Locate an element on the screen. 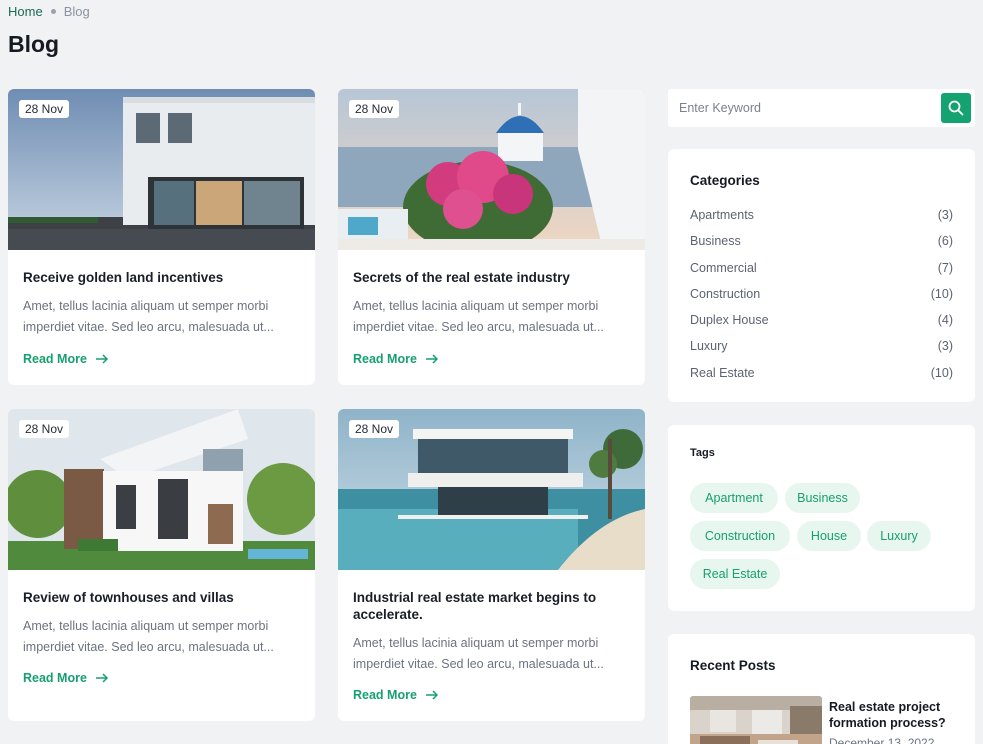 The image size is (983, 744). tag-real-estate: Real Estate is located at coordinates (735, 574).